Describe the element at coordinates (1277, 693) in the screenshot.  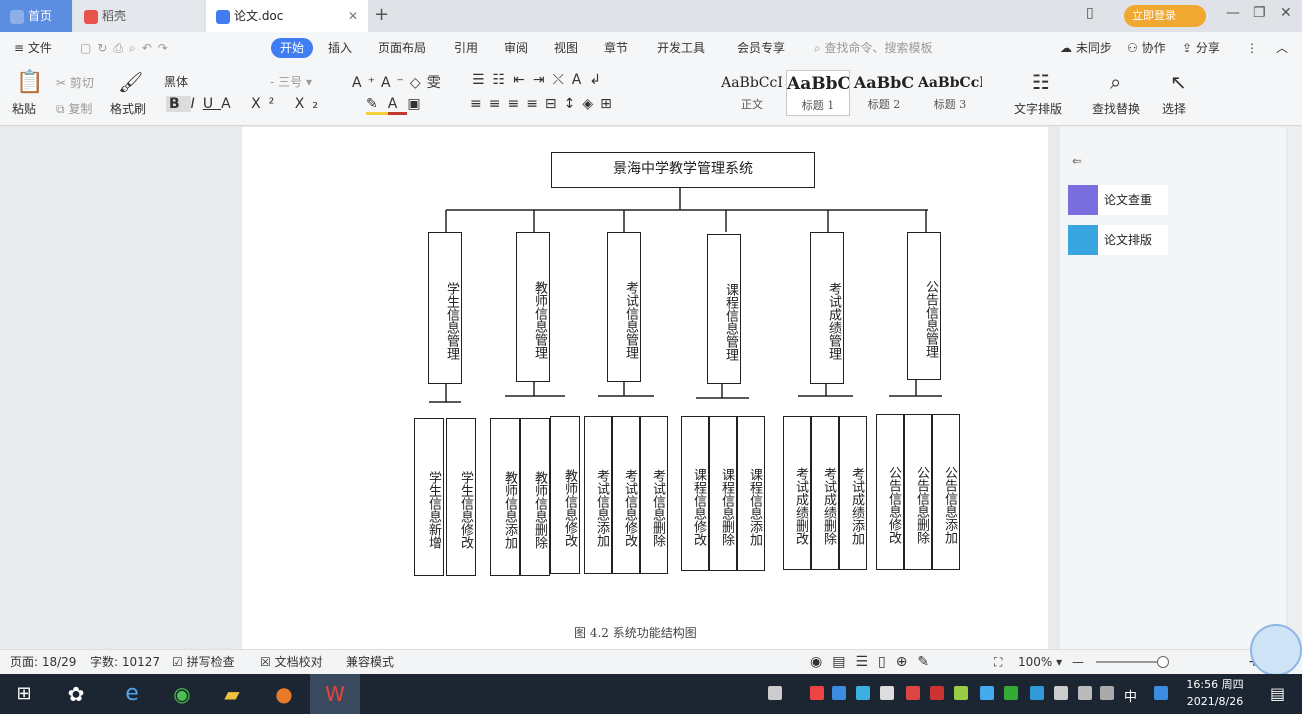
I see `notification-icon: ▤` at that location.